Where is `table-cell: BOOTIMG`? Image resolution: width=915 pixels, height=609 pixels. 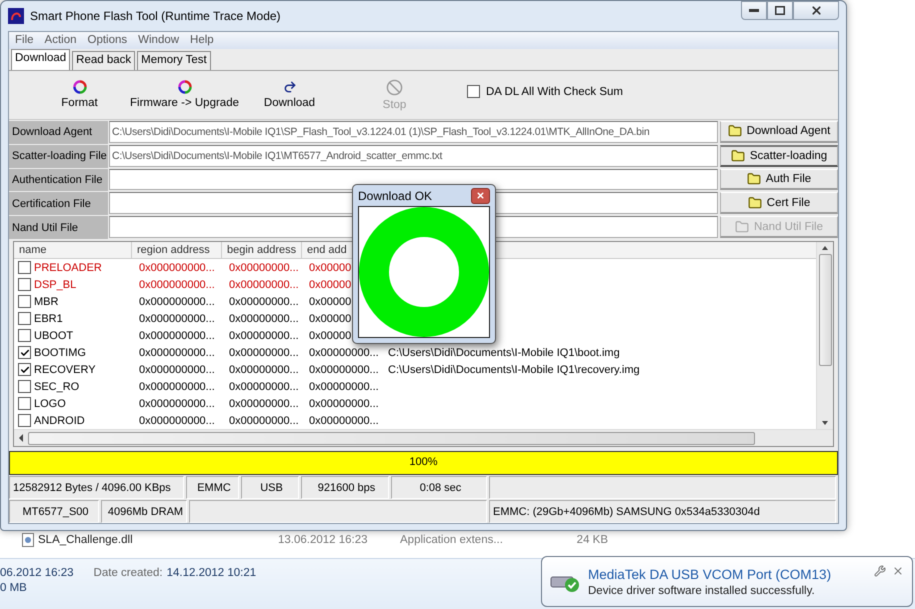
table-cell: BOOTIMG is located at coordinates (73, 353).